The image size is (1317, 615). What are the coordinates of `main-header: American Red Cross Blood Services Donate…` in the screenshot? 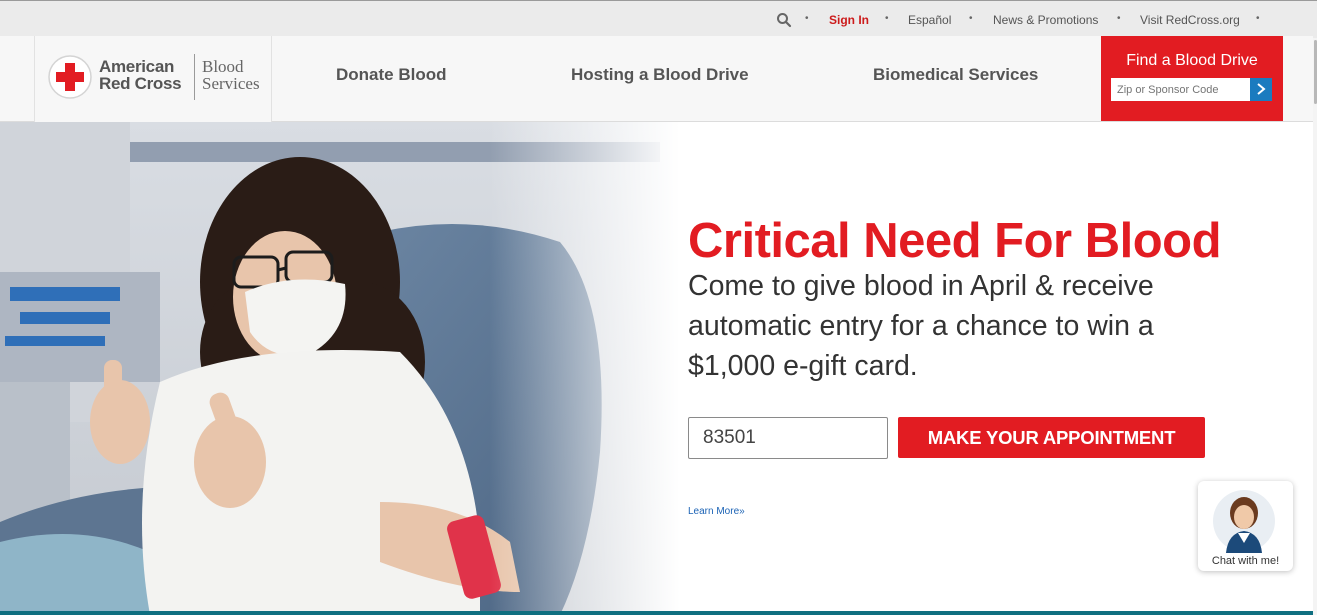 It's located at (656, 79).